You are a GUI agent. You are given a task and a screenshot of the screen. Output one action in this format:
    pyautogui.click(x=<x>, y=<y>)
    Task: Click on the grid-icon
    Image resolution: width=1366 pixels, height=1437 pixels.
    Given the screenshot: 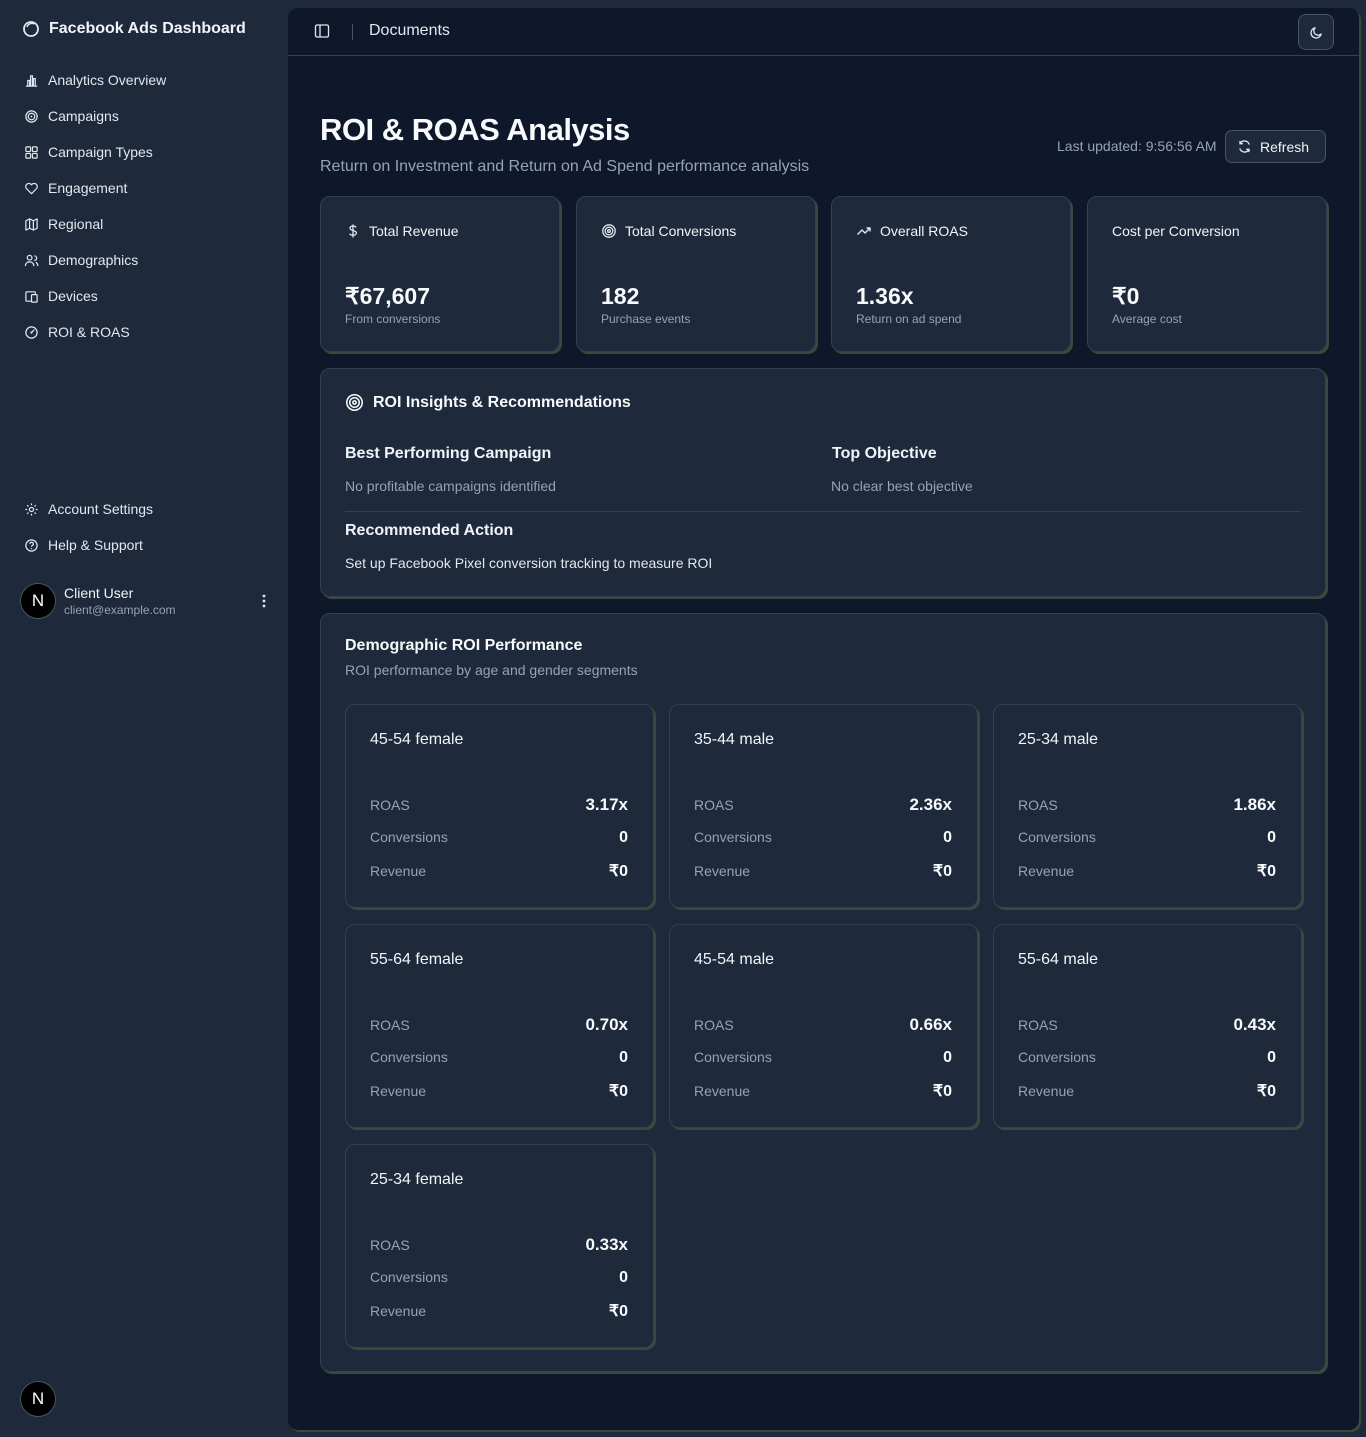 What is the action you would take?
    pyautogui.click(x=31, y=152)
    